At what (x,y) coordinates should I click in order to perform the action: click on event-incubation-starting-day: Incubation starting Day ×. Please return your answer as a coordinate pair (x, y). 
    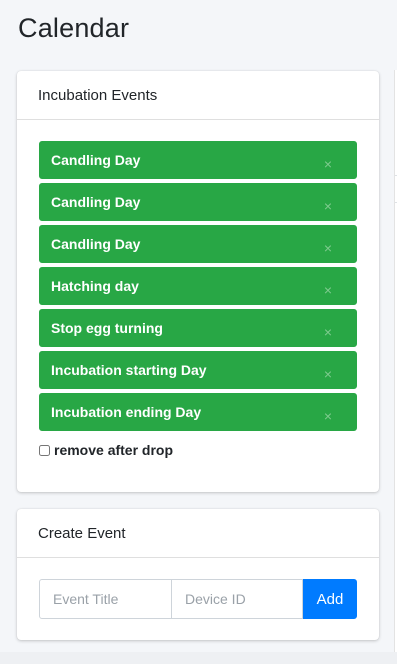
    Looking at the image, I should click on (198, 370).